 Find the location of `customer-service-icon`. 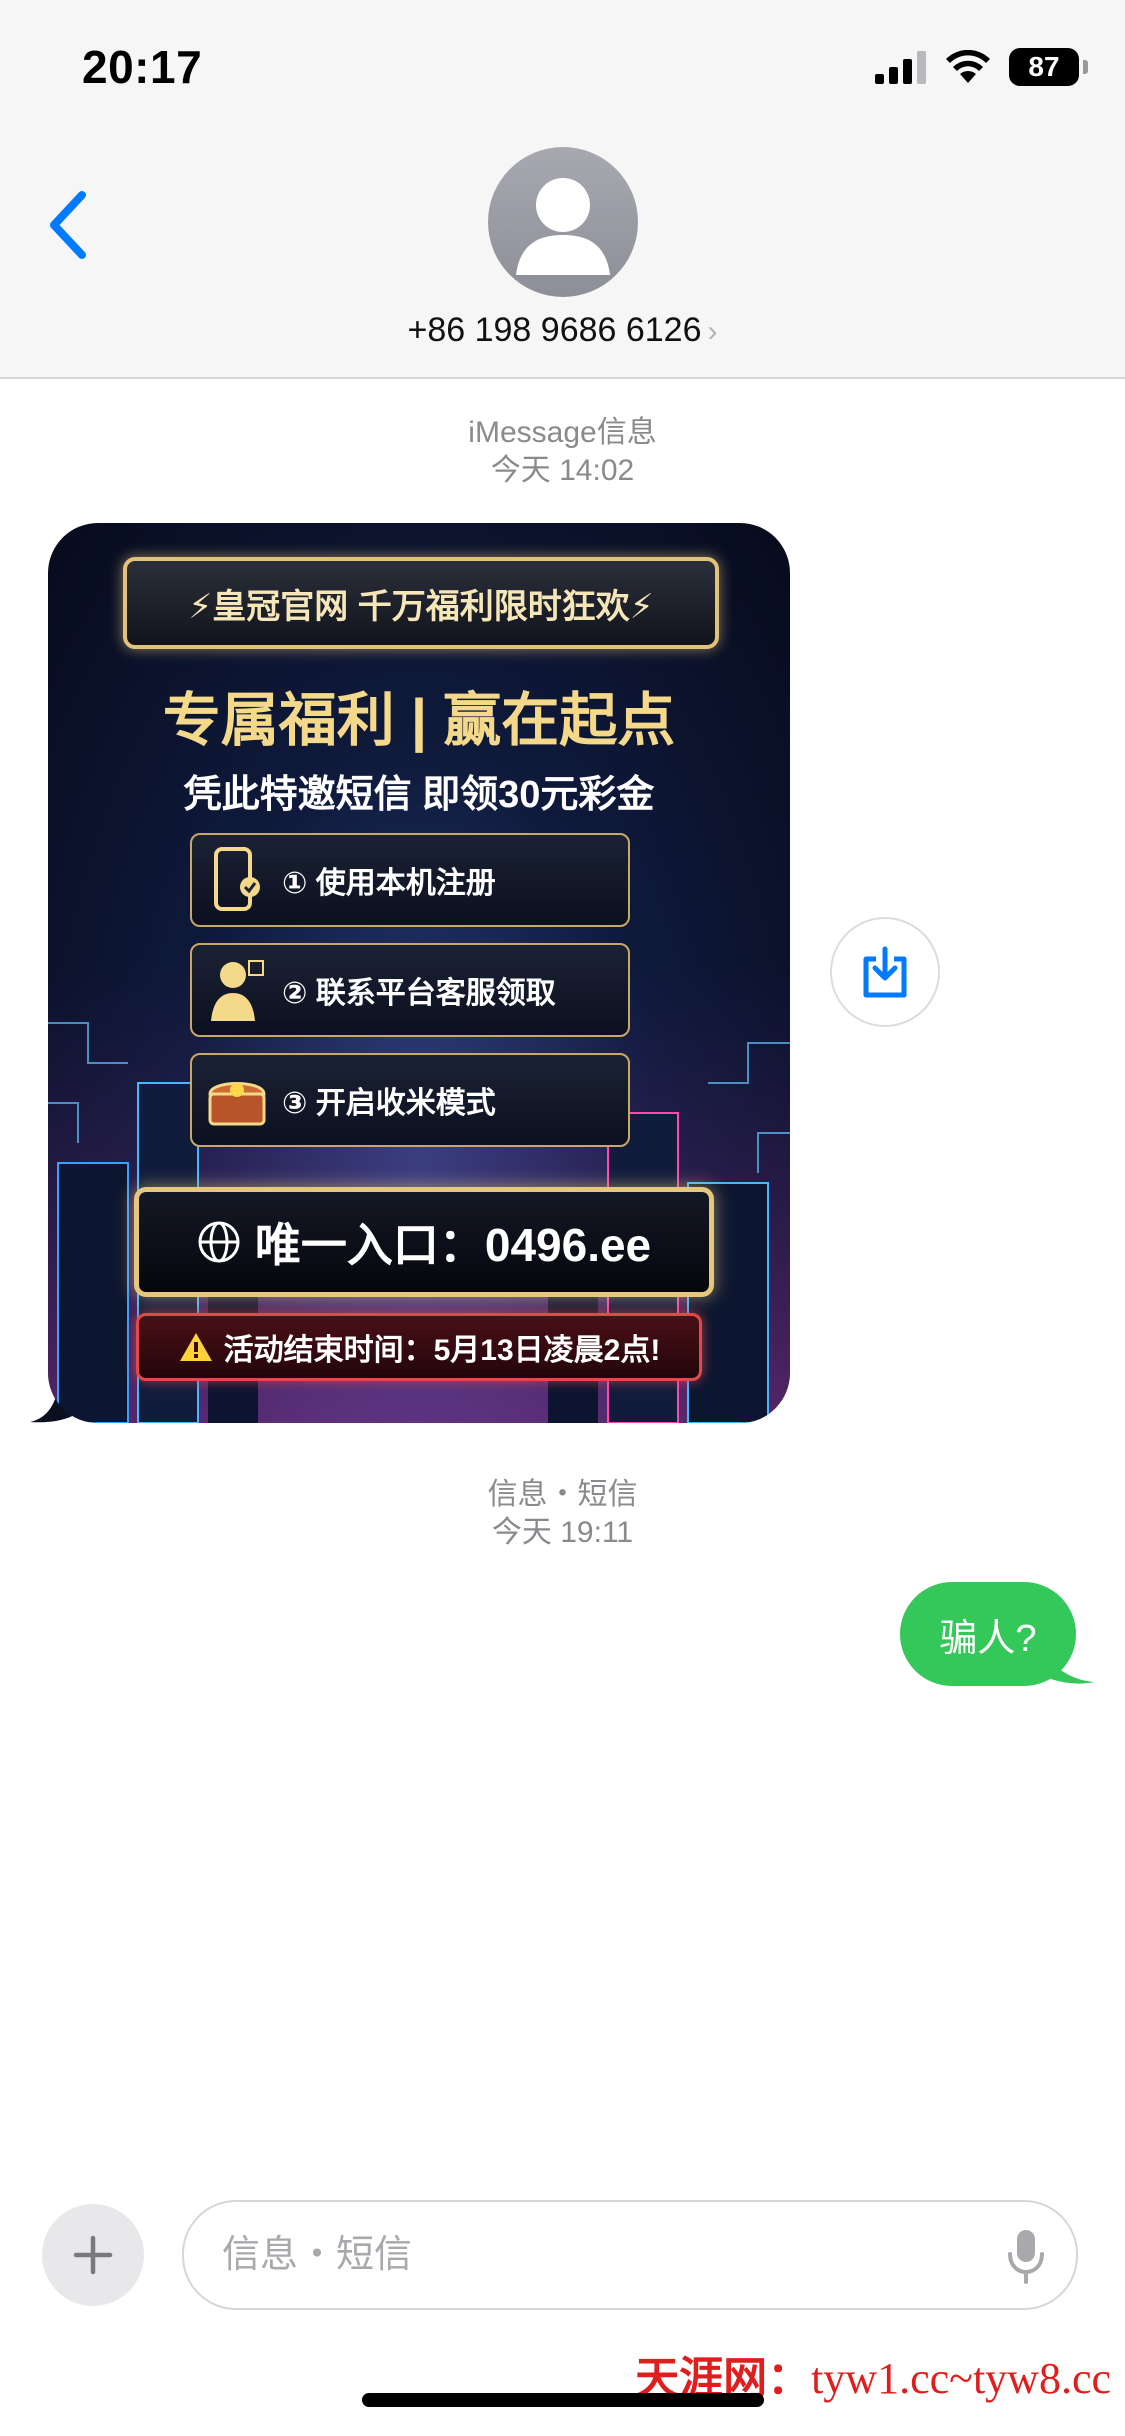

customer-service-icon is located at coordinates (237, 990).